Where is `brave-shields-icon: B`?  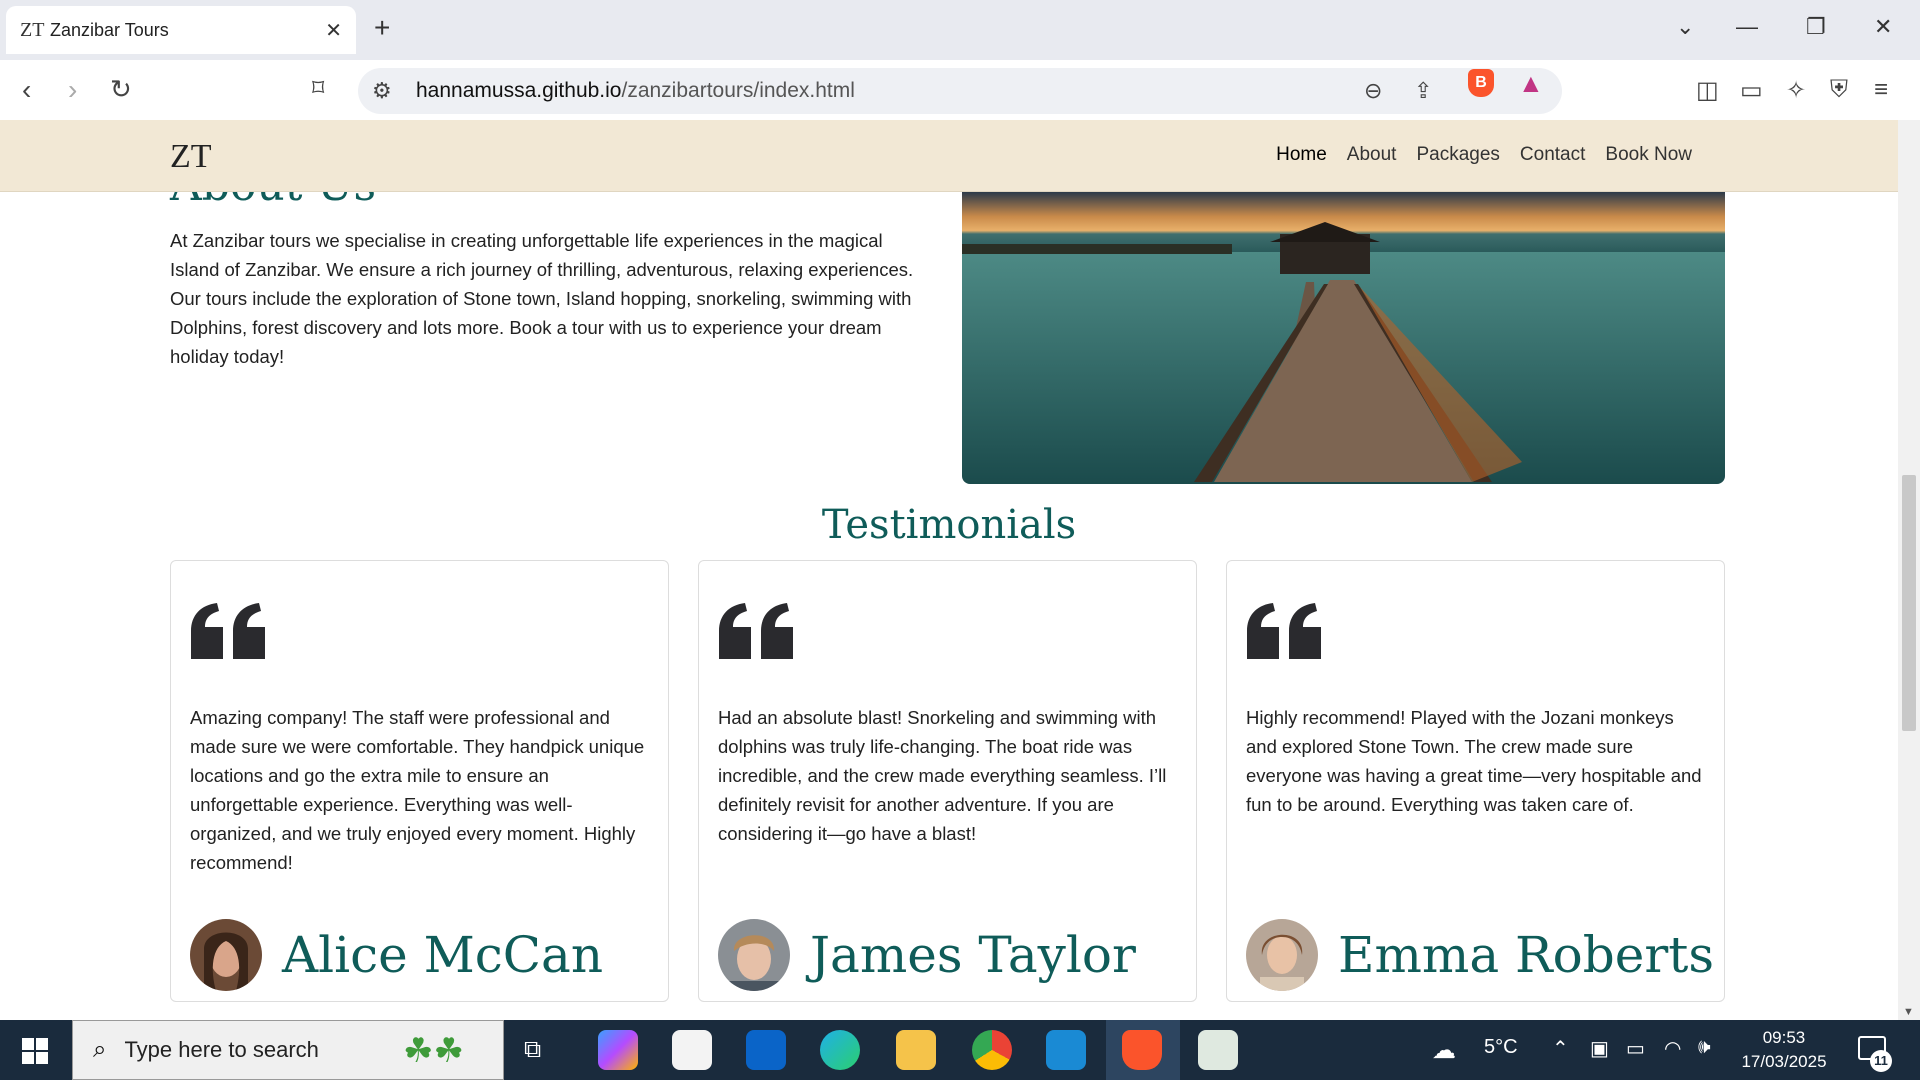 brave-shields-icon: B is located at coordinates (1481, 83).